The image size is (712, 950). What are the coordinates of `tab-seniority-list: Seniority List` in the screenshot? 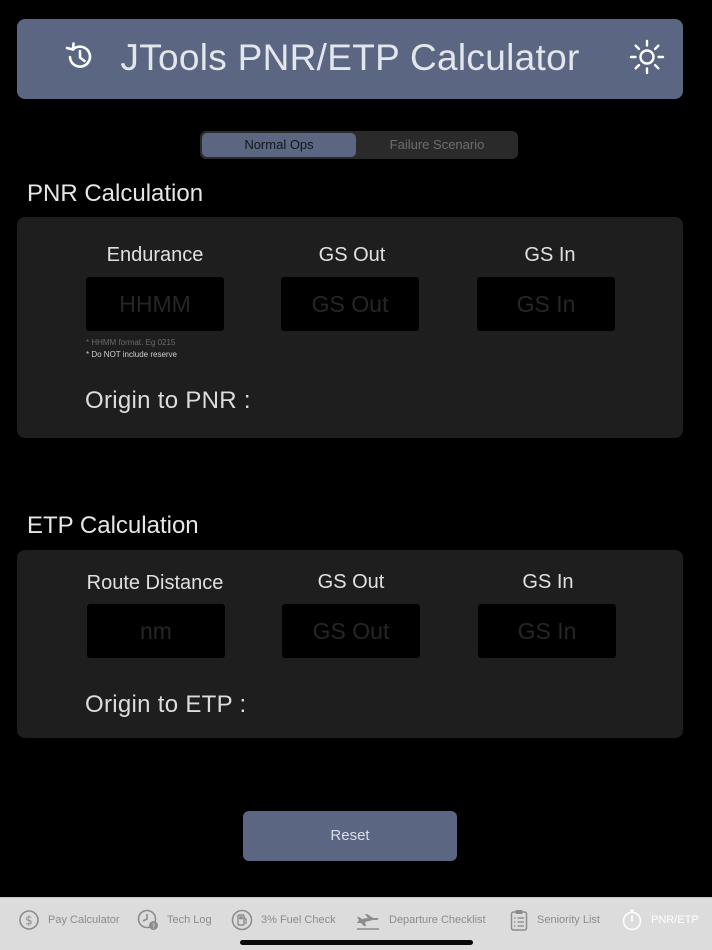 It's located at (554, 920).